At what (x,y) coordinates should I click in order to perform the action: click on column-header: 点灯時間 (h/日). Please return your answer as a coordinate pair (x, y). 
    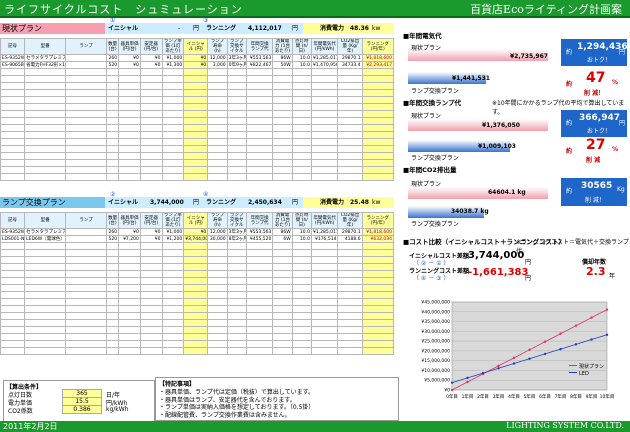
    Looking at the image, I should click on (301, 220).